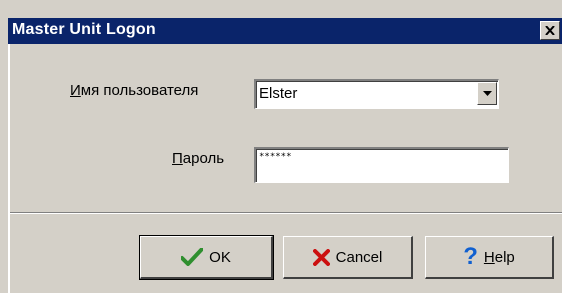 This screenshot has width=562, height=293. I want to click on password-label: Пароль, so click(198, 158).